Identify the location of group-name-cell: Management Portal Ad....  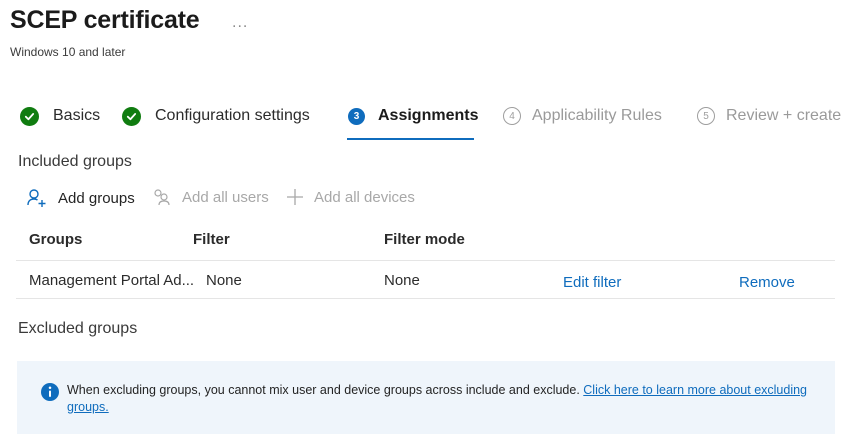
(112, 280).